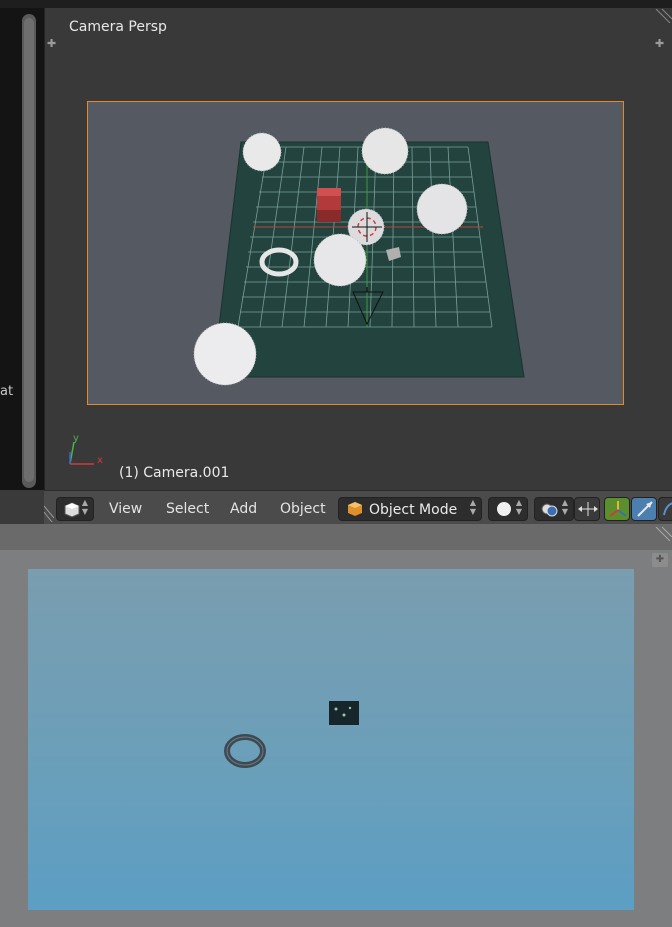 Image resolution: width=672 pixels, height=927 pixels. I want to click on area-split-corner, so click(661, 16).